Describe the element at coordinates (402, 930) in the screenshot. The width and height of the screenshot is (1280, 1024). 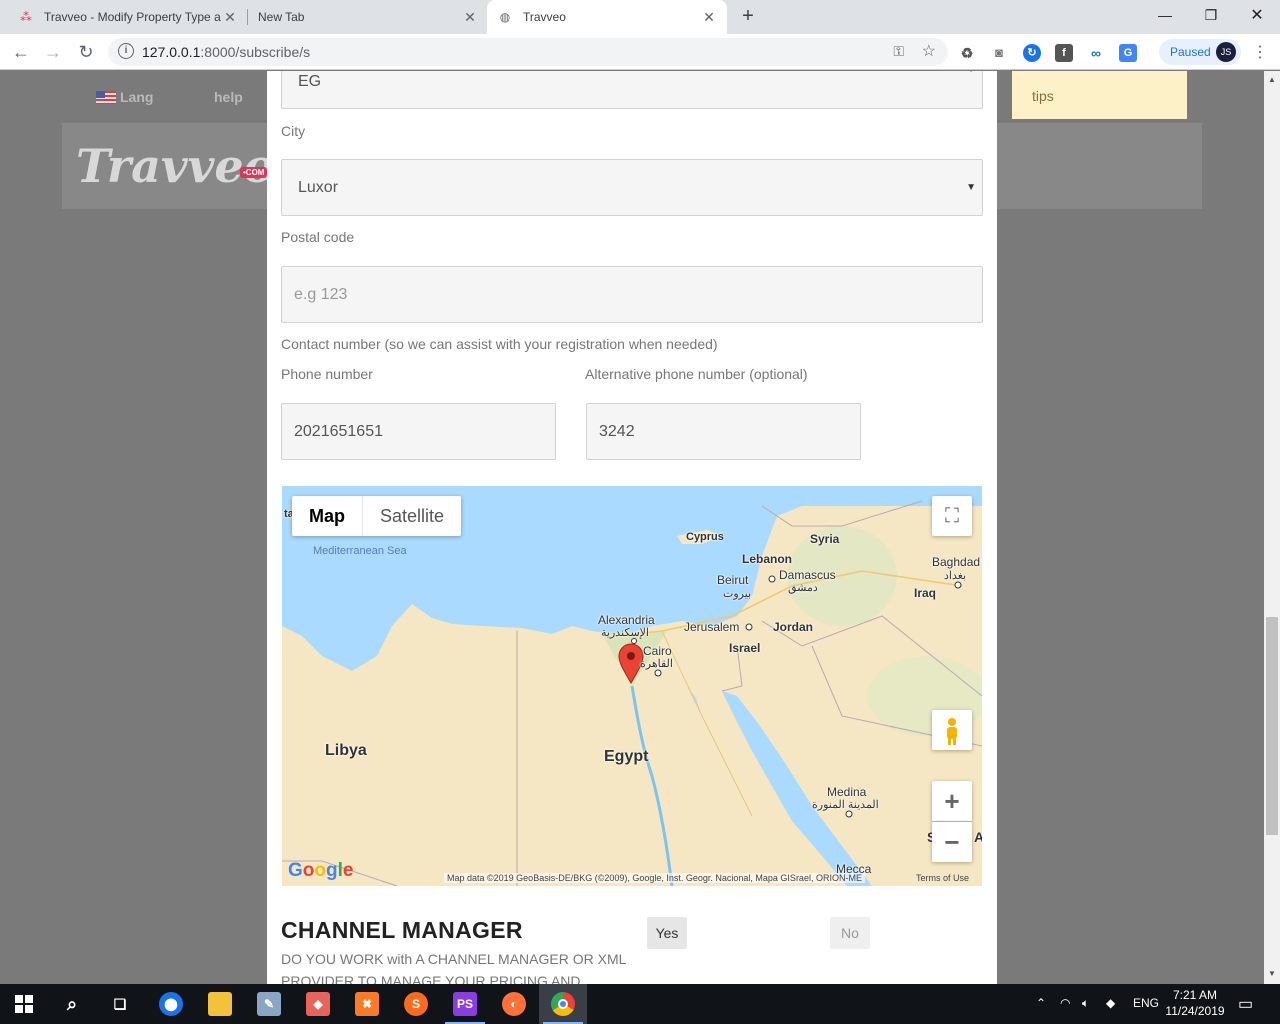
I see `channel-manager-title: CHANNEL MANAGER` at that location.